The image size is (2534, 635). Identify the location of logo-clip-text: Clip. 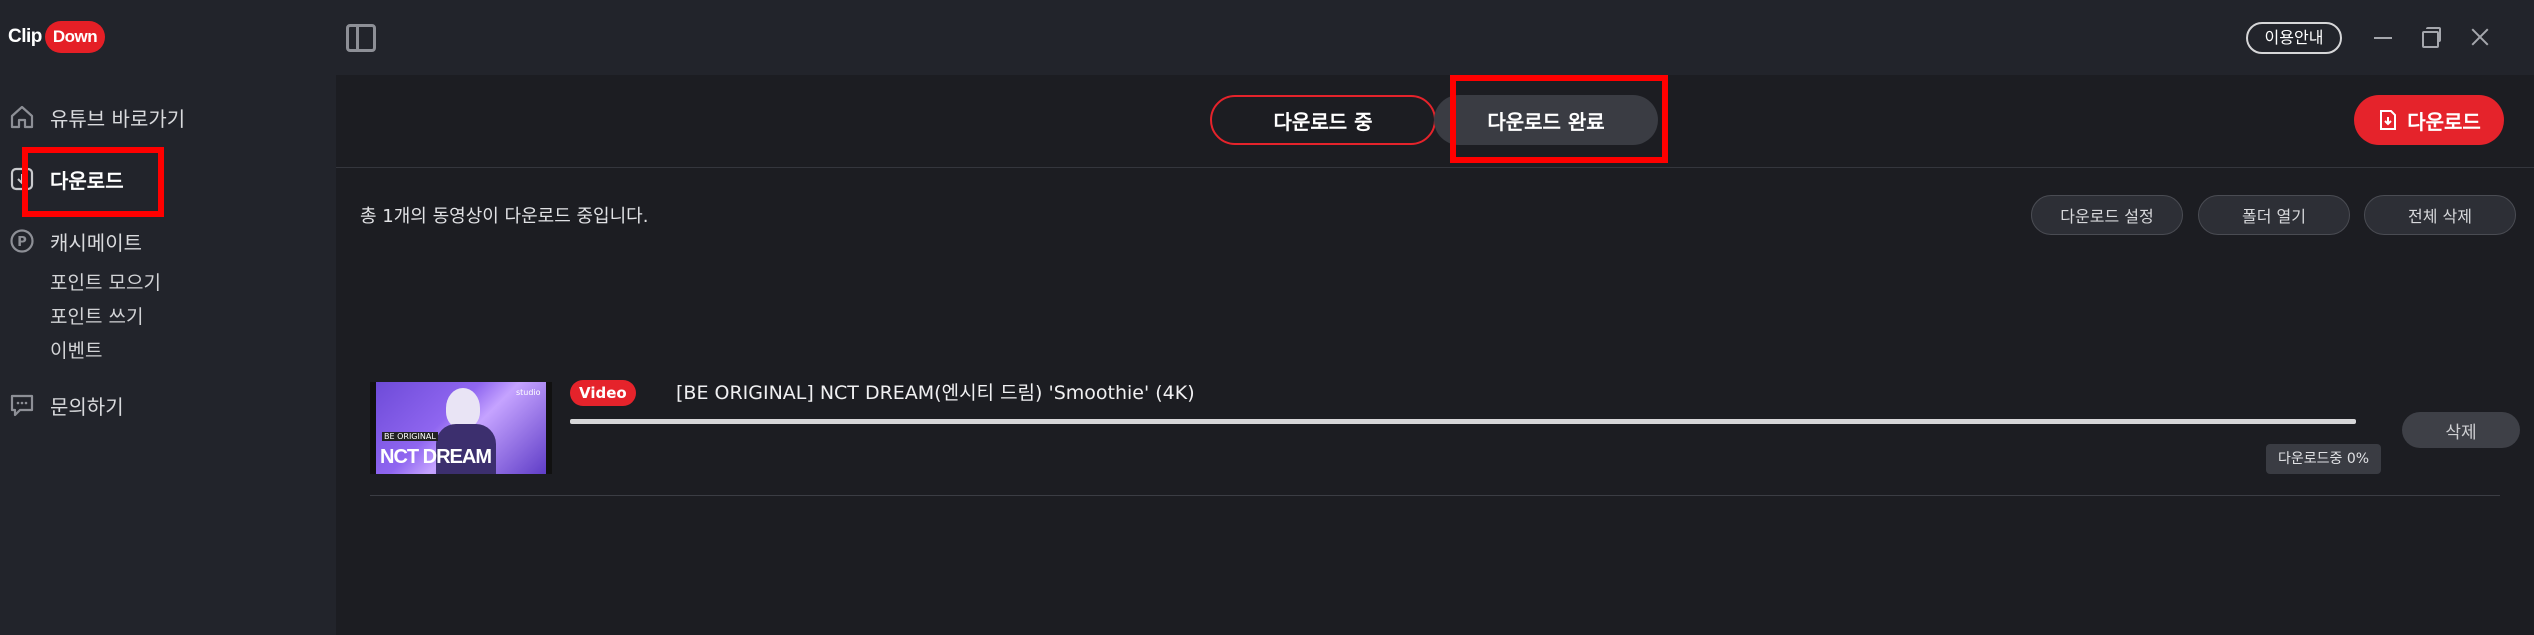
(25, 36).